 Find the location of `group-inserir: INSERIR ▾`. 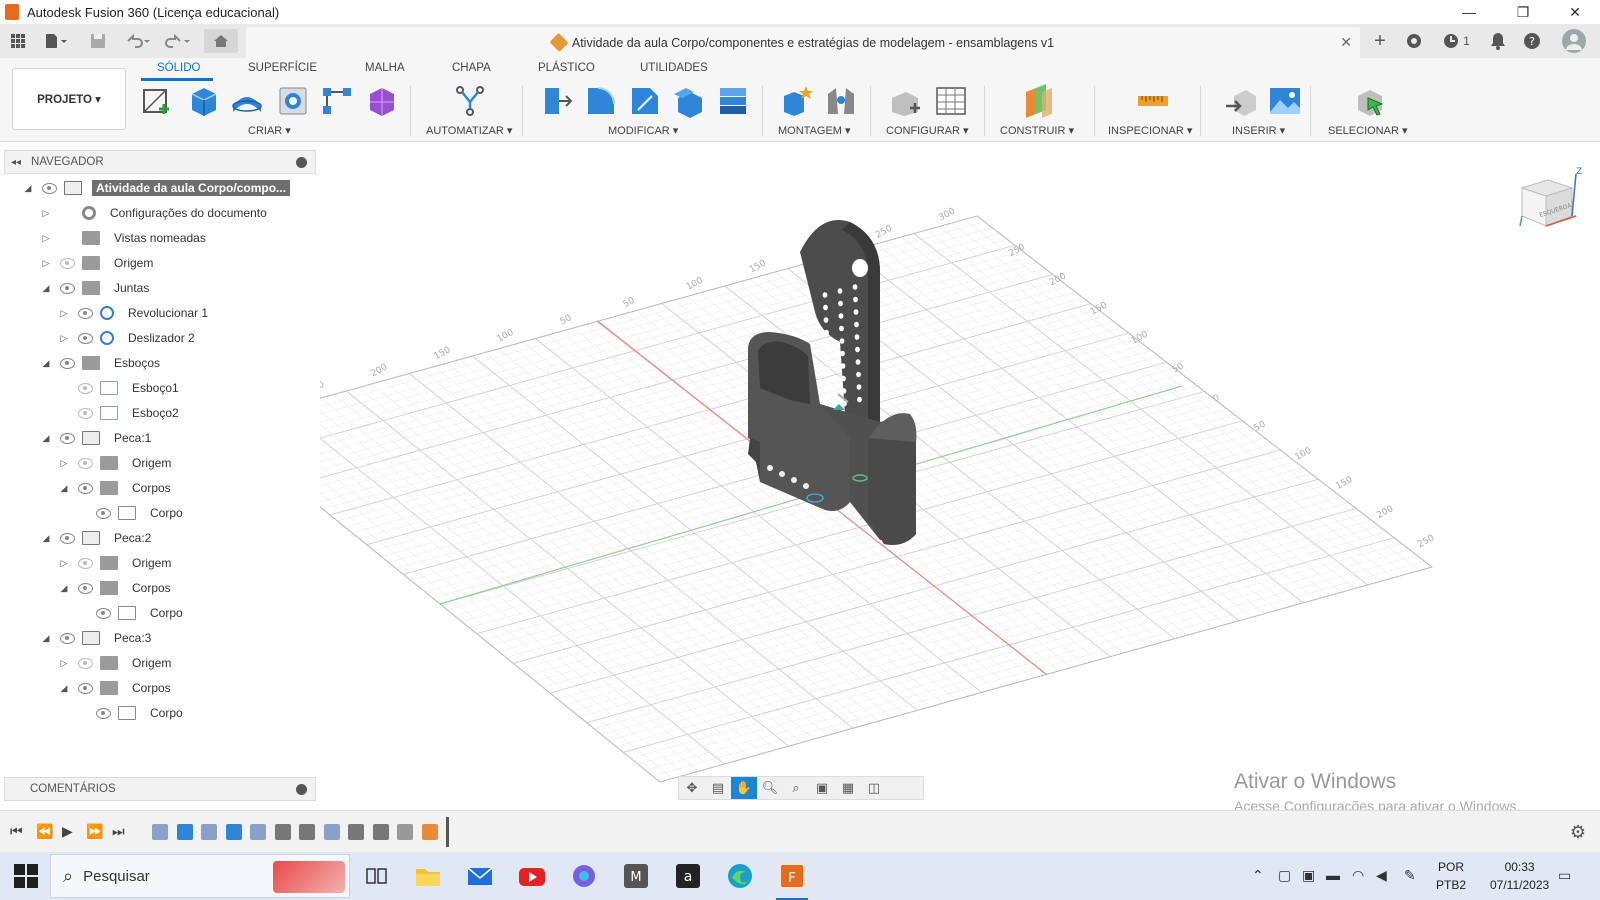

group-inserir: INSERIR ▾ is located at coordinates (1258, 130).